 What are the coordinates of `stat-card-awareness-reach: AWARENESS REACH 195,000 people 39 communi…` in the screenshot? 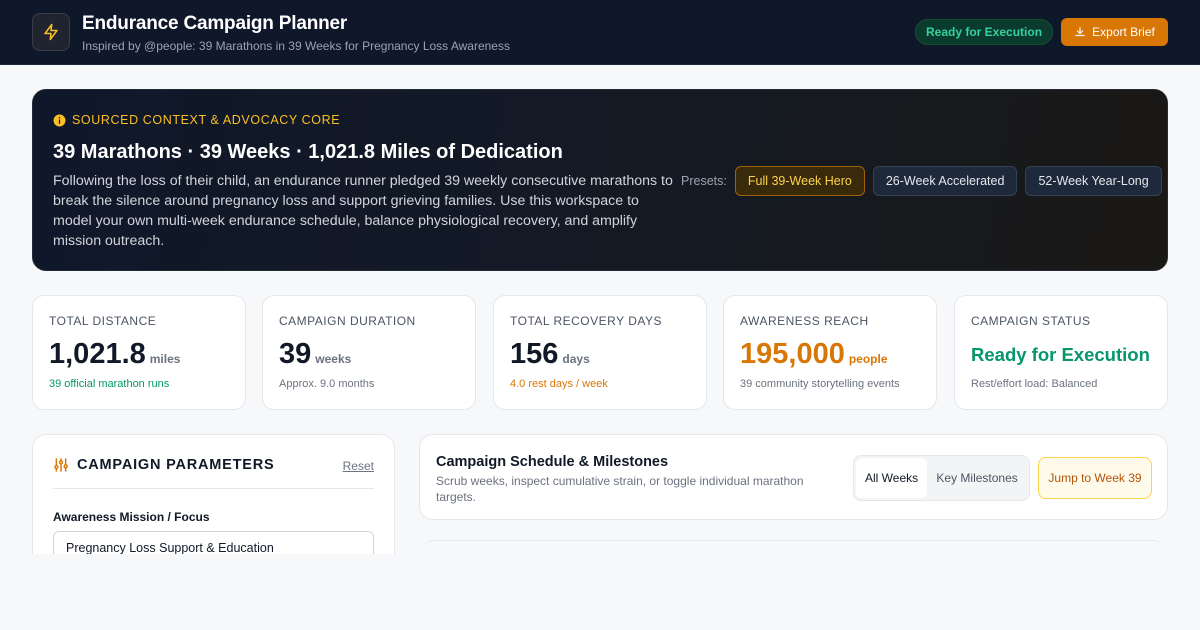 It's located at (830, 352).